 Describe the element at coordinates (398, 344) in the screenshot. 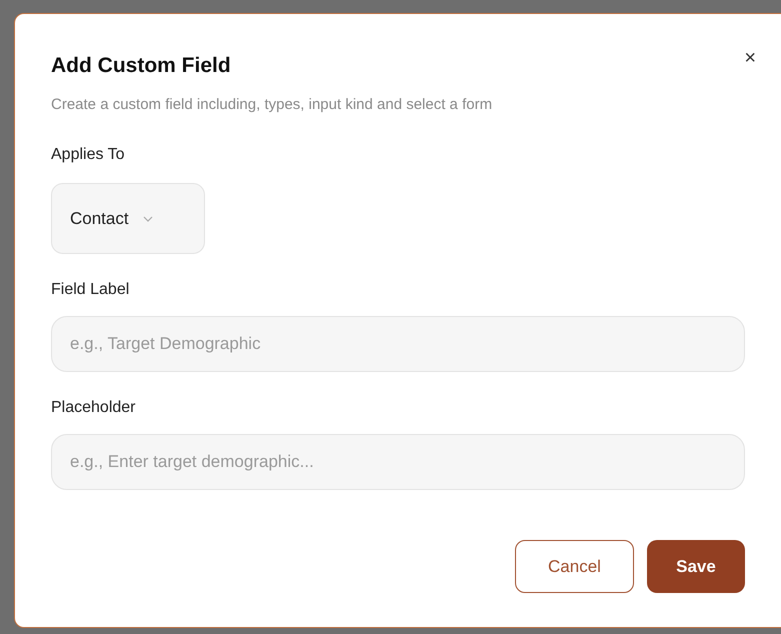

I see `input-field: e.g., Target Demographic` at that location.